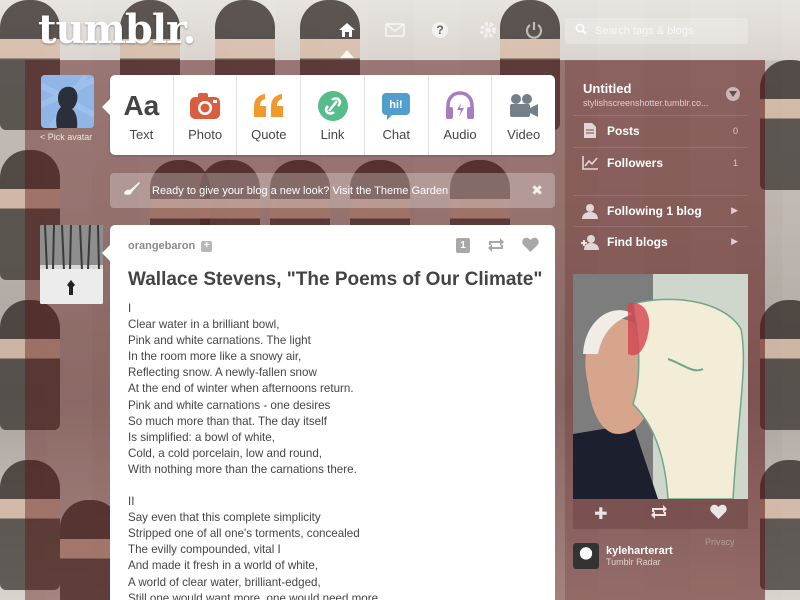 This screenshot has width=800, height=600. What do you see at coordinates (639, 551) in the screenshot?
I see `radar-username: kyleharterart` at bounding box center [639, 551].